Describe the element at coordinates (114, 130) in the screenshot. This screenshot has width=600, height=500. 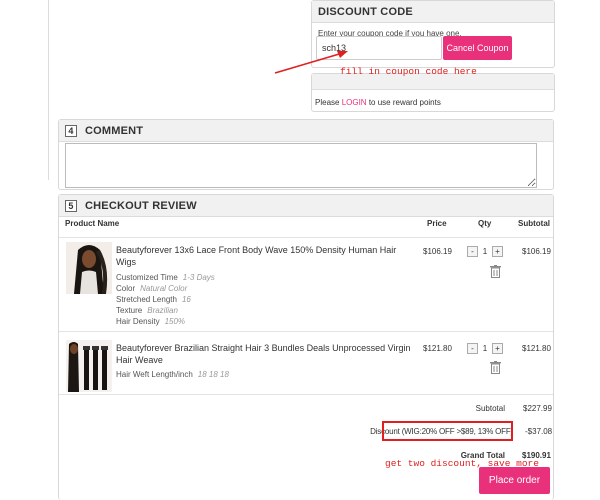
I see `comment-title: COMMENT` at that location.